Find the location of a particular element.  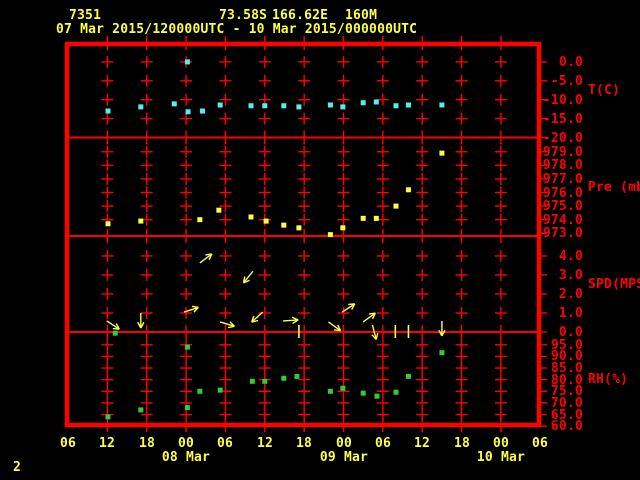

panel-axis-label-pressure: Pre (mb) is located at coordinates (614, 187).